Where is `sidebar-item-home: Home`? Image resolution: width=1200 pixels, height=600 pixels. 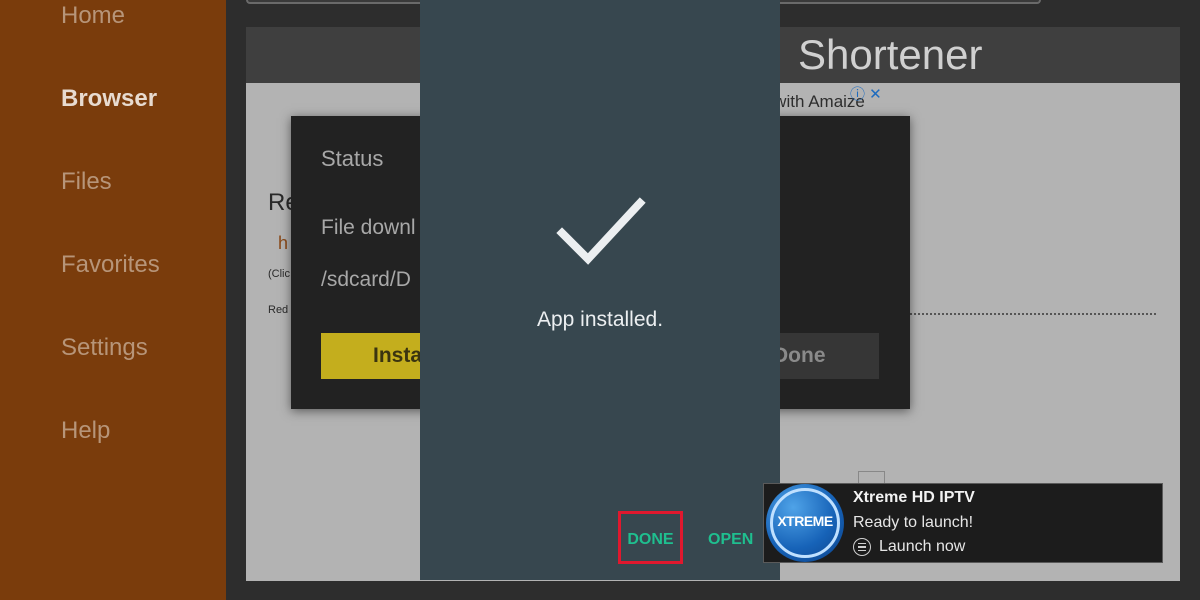 sidebar-item-home: Home is located at coordinates (93, 16).